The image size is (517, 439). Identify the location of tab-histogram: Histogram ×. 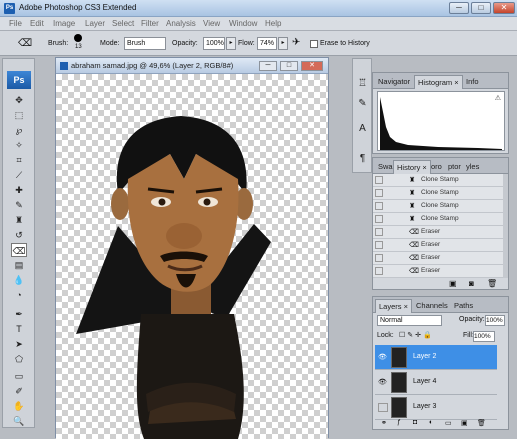
(438, 82).